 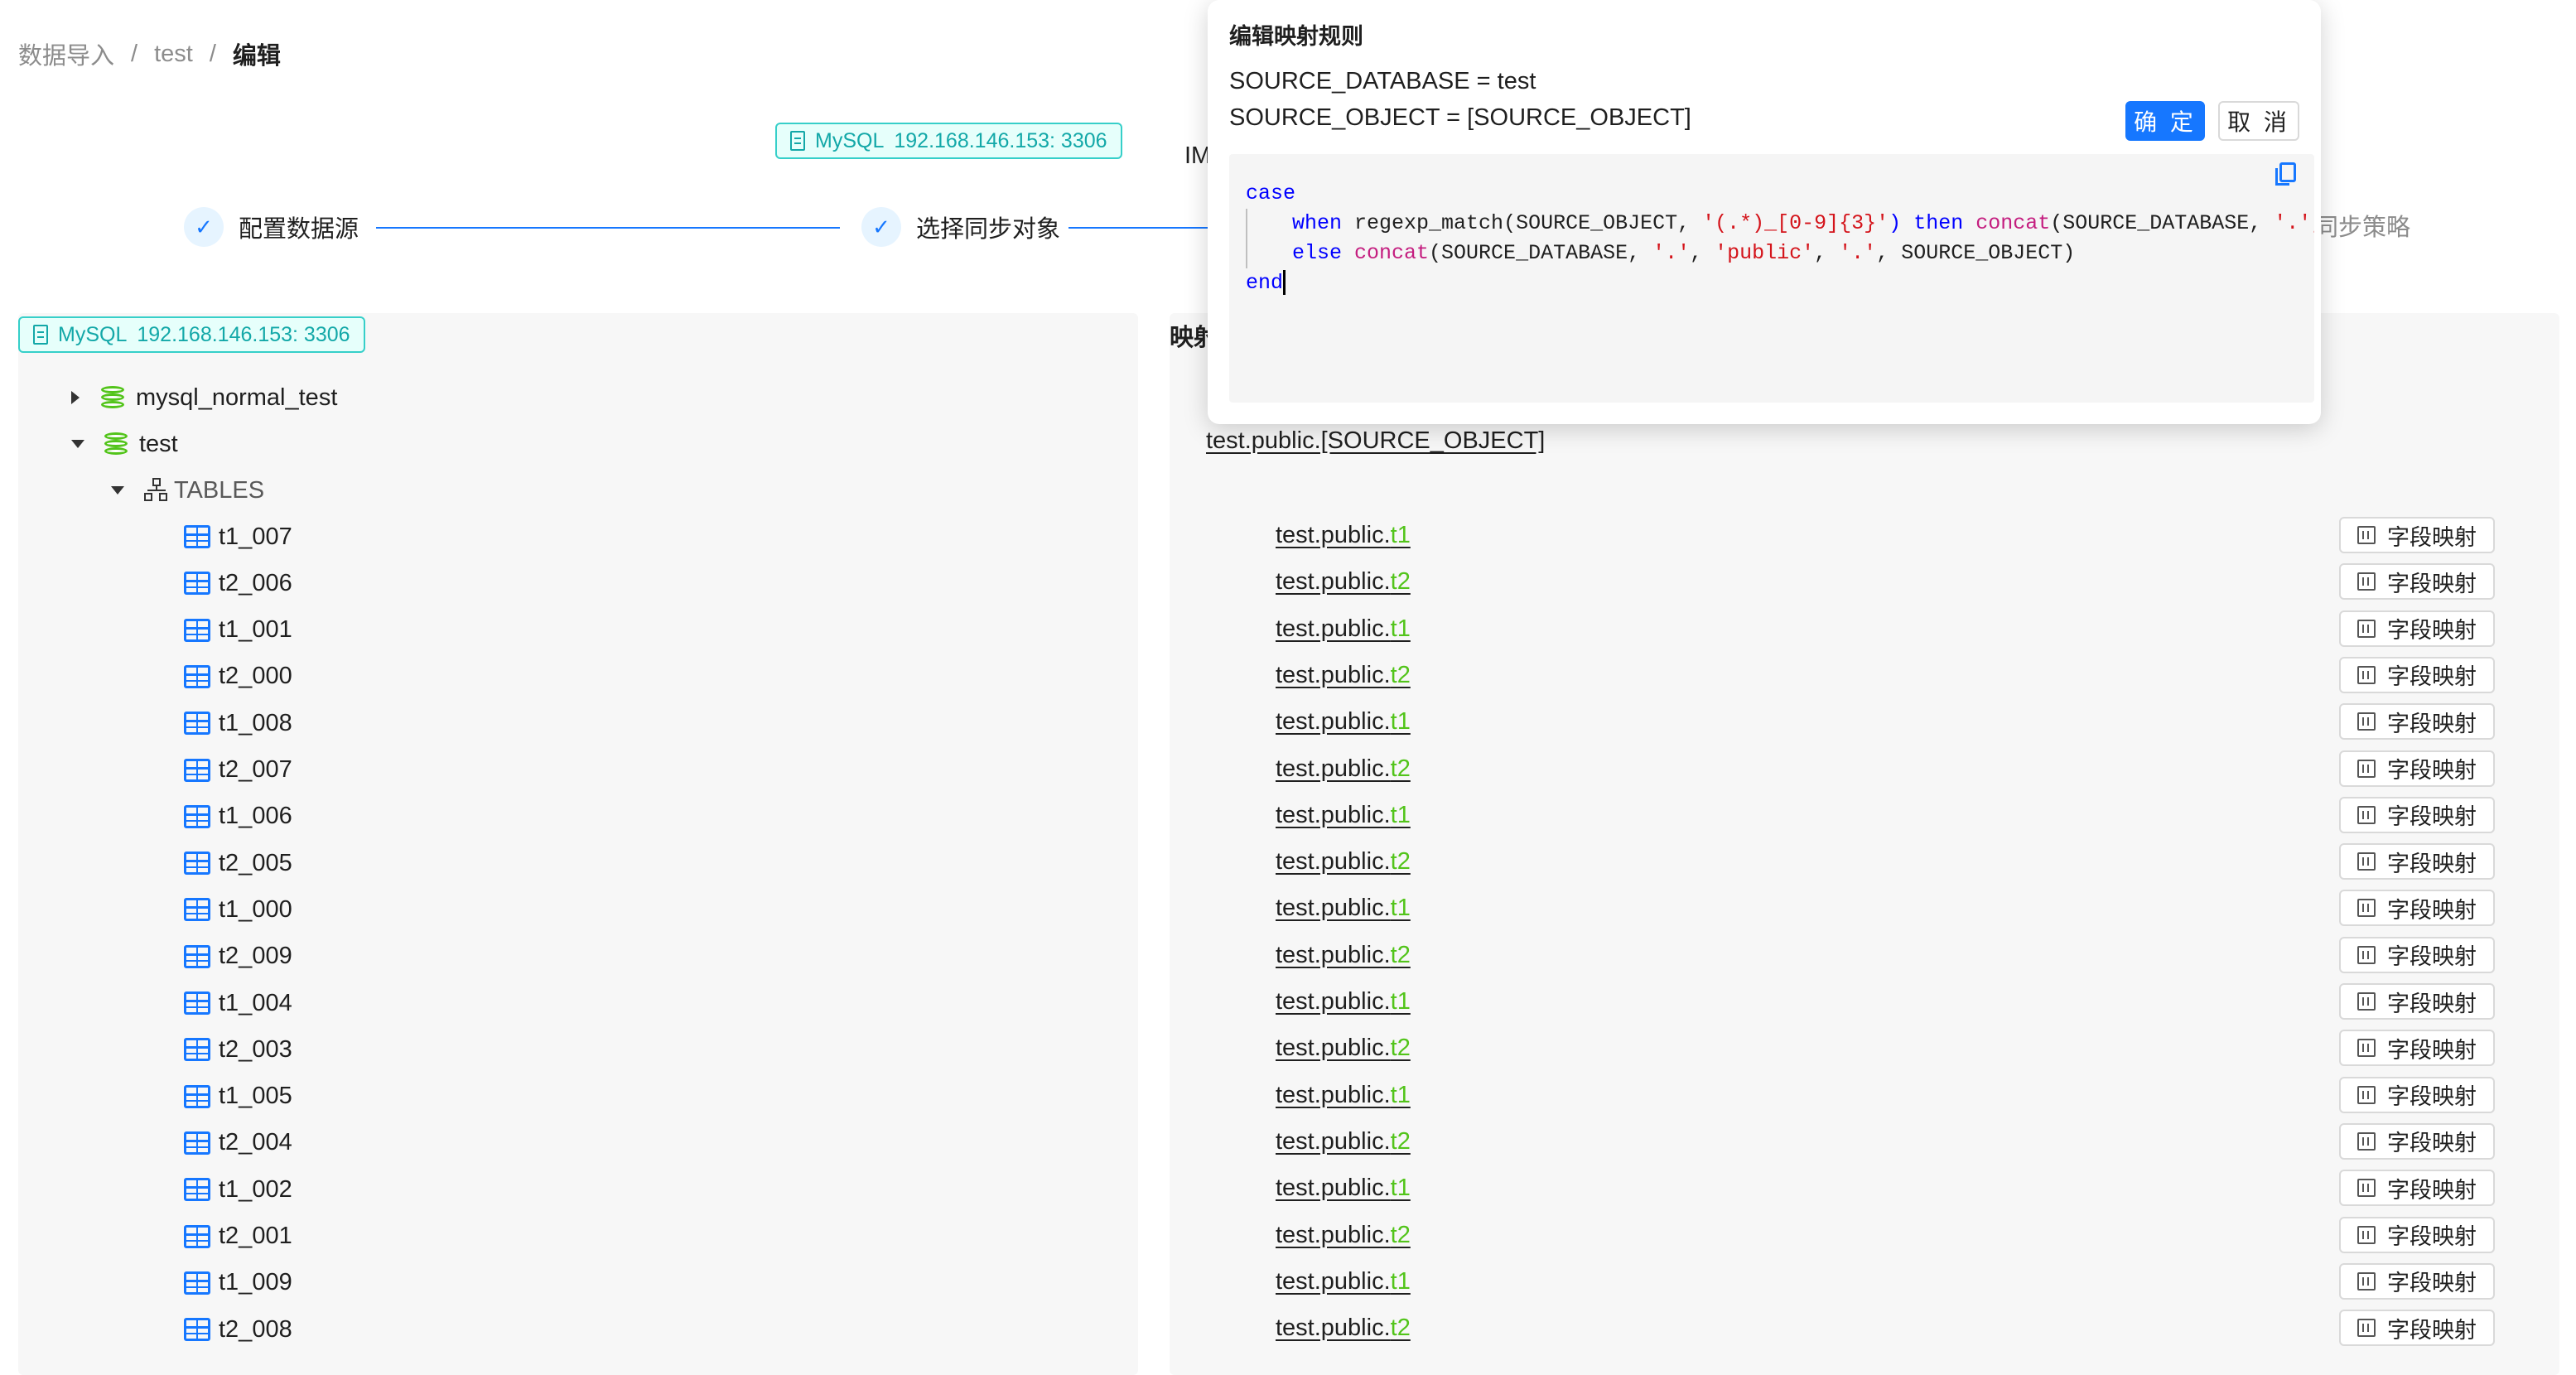 I want to click on tree-table-item: t2_000, so click(x=238, y=677).